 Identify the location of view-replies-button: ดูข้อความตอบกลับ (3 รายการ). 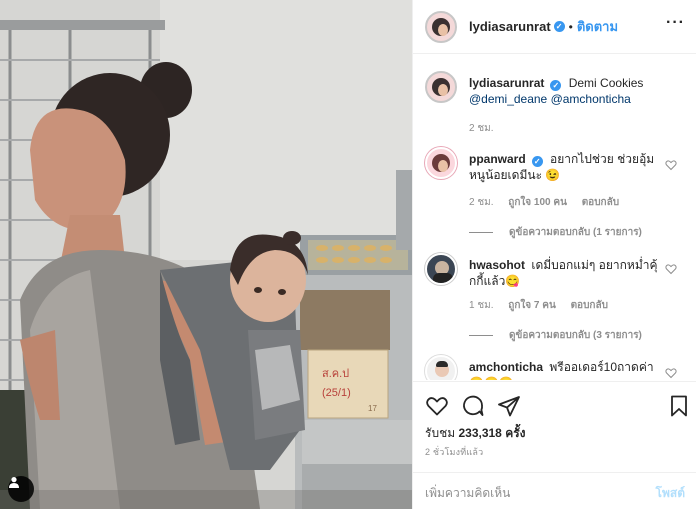
(555, 335).